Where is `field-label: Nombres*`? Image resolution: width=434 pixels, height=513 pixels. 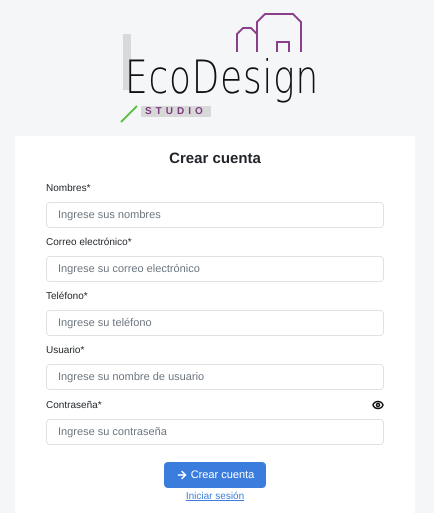 field-label: Nombres* is located at coordinates (68, 188).